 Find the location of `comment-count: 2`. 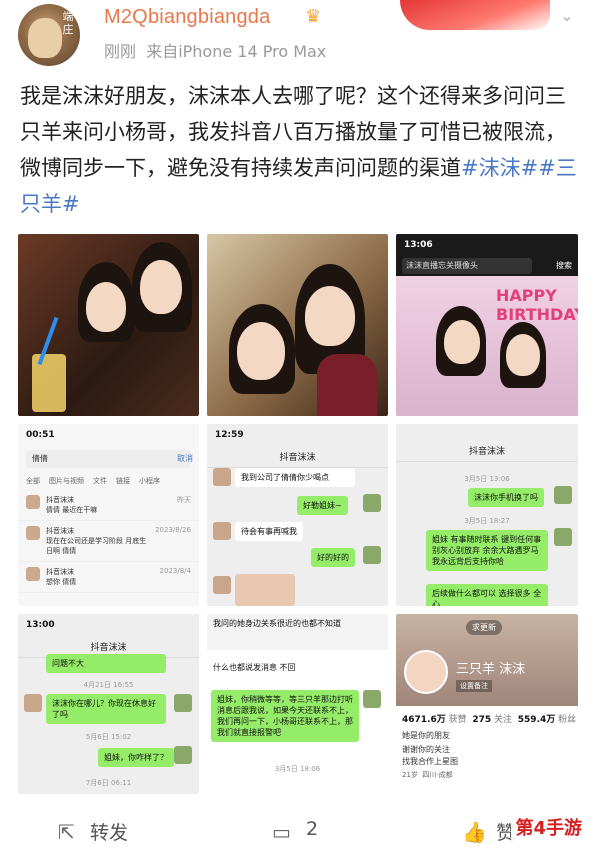

comment-count: 2 is located at coordinates (312, 829).